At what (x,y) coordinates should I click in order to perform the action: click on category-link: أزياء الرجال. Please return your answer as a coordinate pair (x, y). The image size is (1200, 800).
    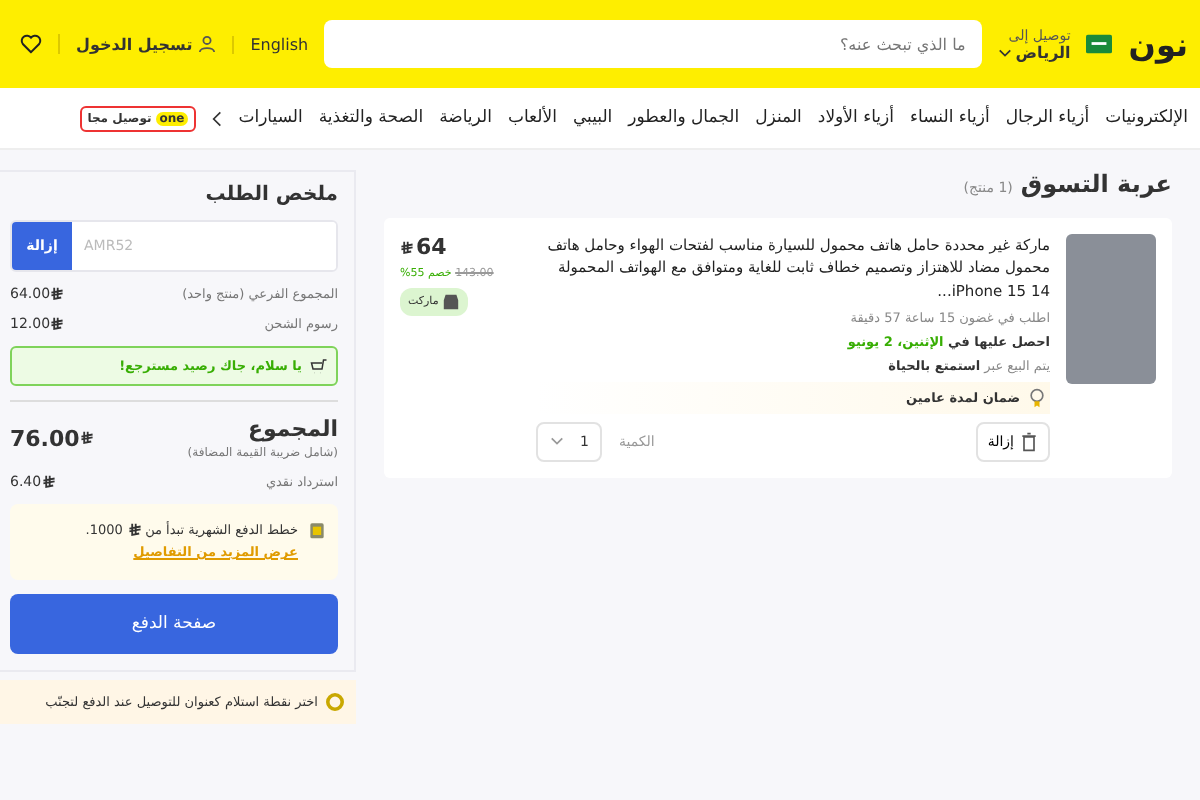
    Looking at the image, I should click on (1047, 118).